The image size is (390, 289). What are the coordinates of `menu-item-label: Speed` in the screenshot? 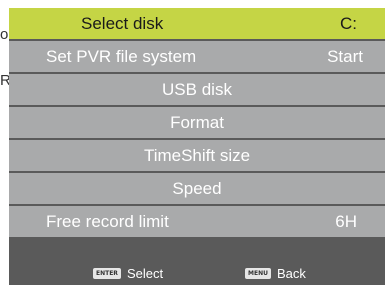 It's located at (197, 188).